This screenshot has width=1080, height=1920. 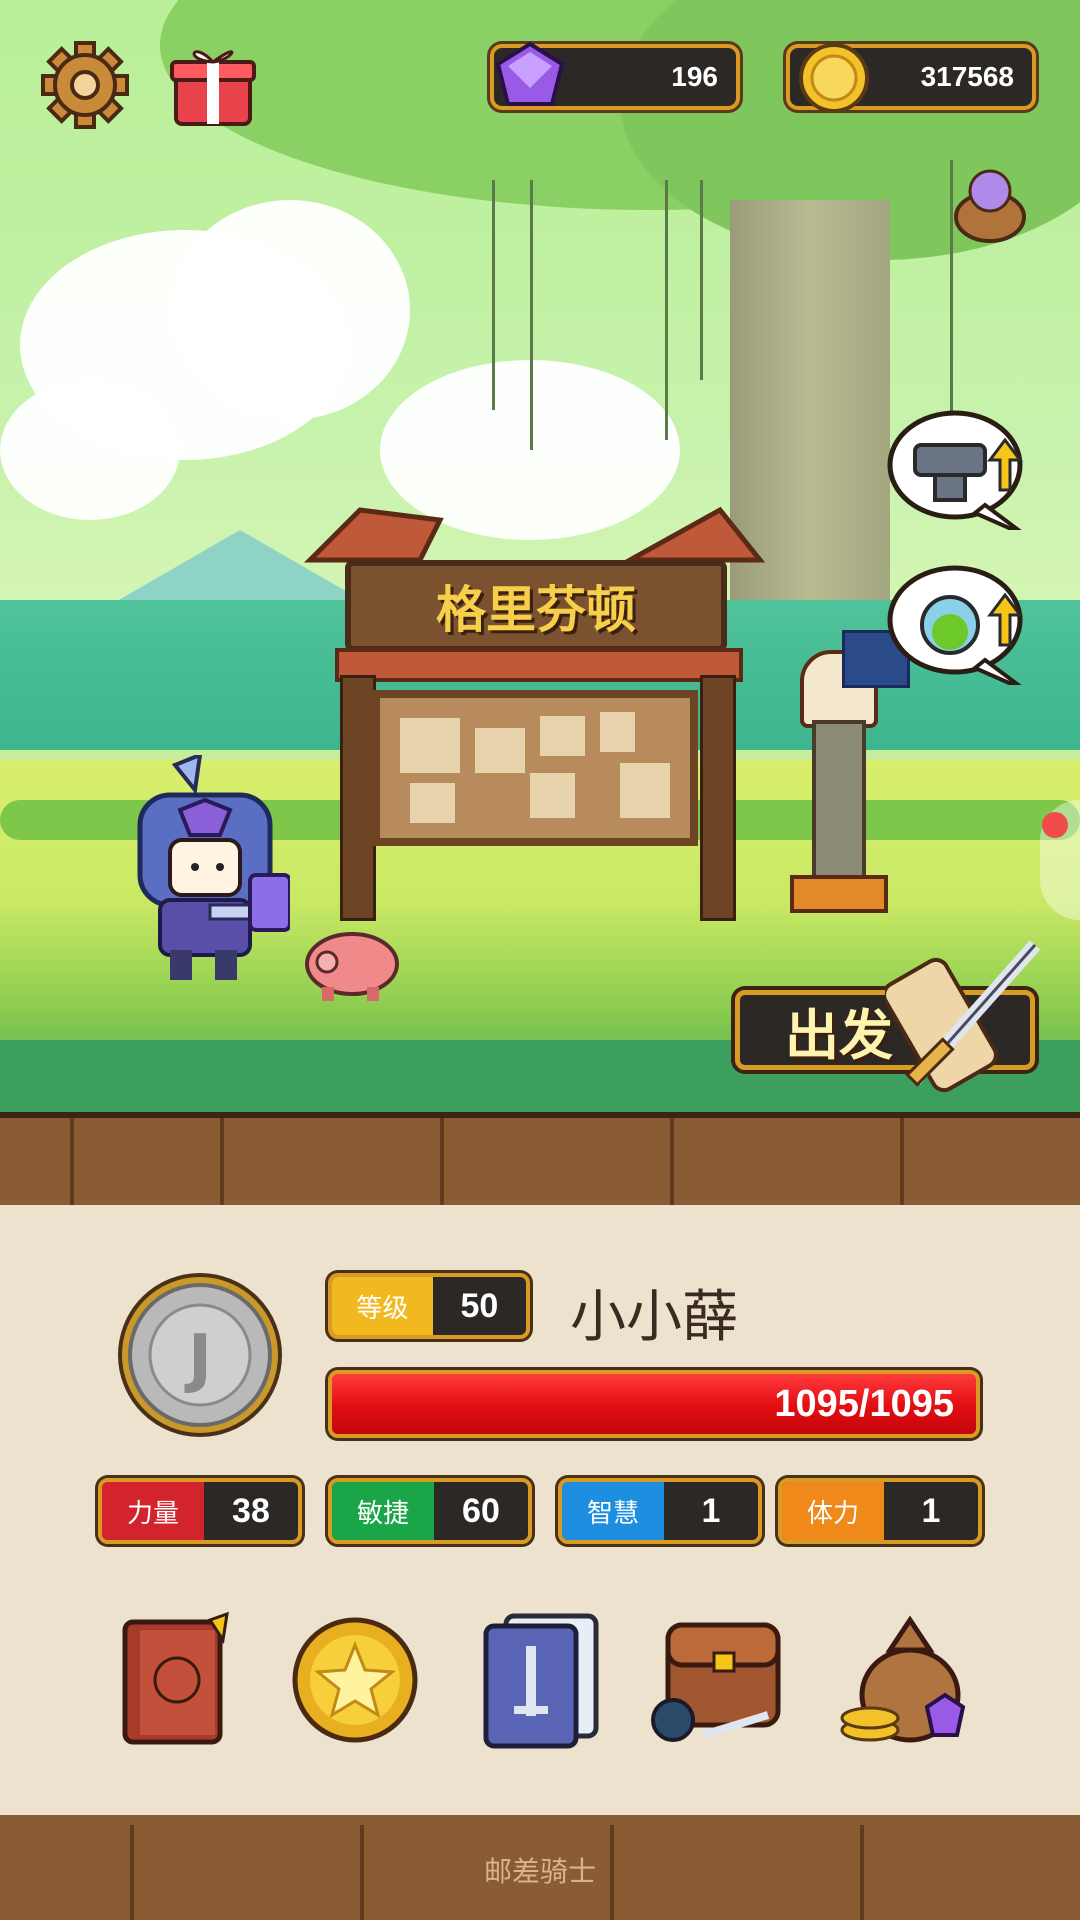 I want to click on stat-agility: 敏捷 60, so click(x=430, y=1511).